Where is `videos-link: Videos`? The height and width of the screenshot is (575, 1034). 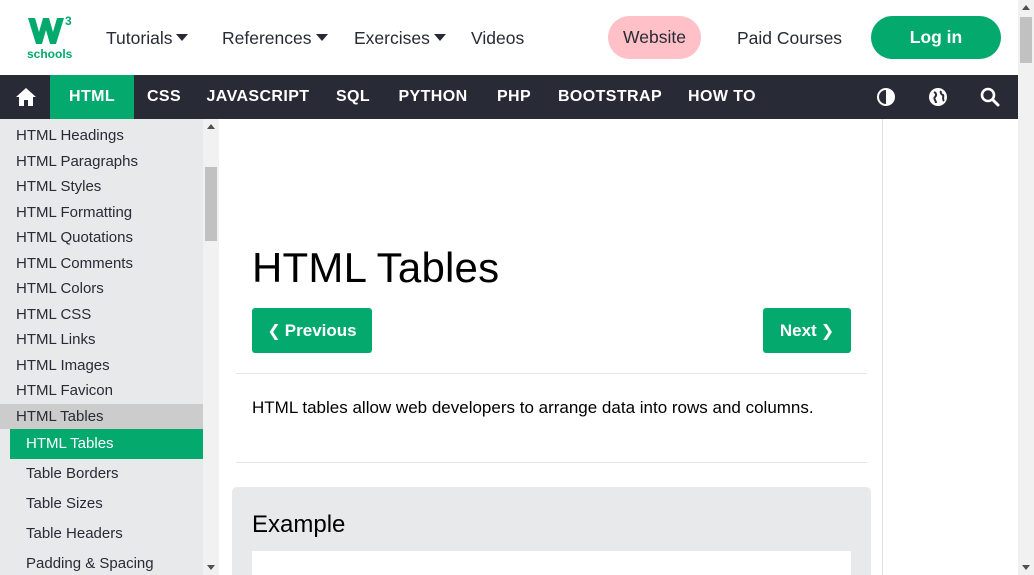
videos-link: Videos is located at coordinates (497, 38).